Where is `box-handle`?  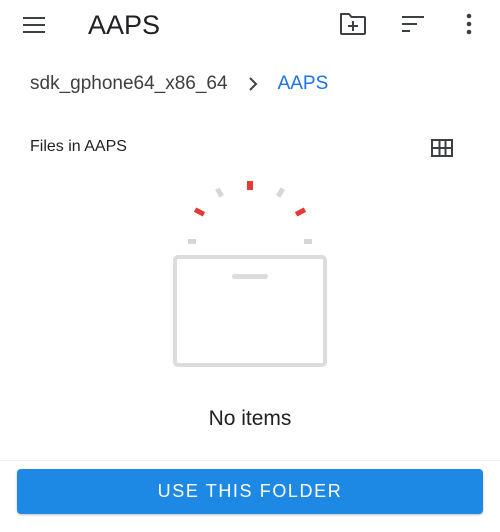 box-handle is located at coordinates (250, 276).